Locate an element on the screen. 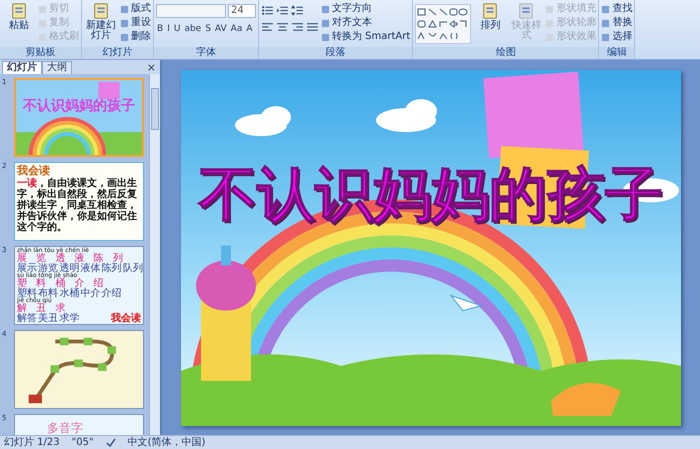 The image size is (700, 449). format-button: S is located at coordinates (208, 29).